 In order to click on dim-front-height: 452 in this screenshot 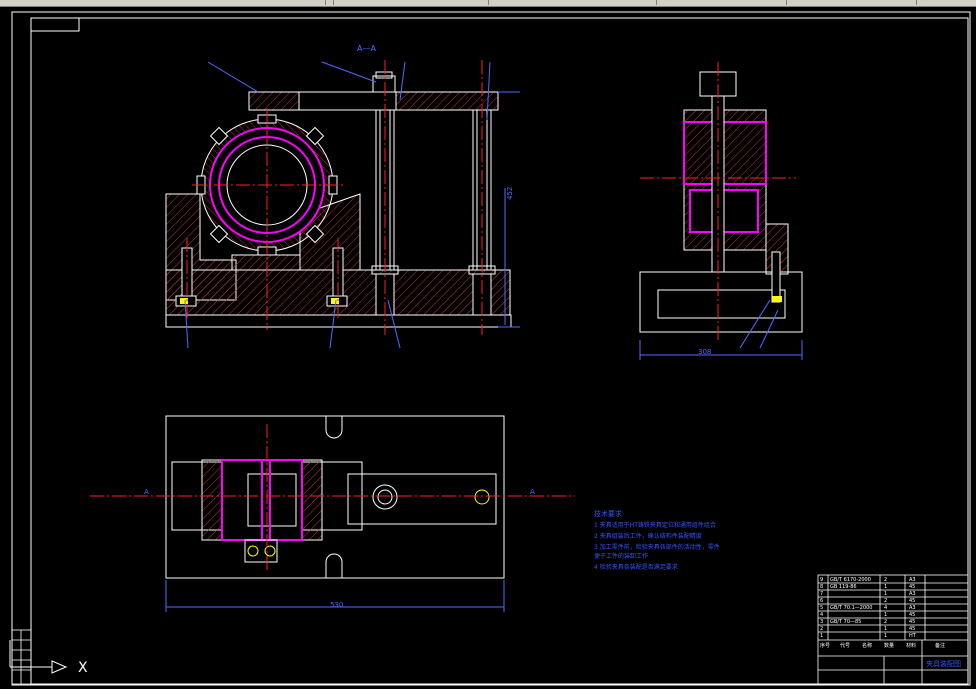, I will do `click(510, 193)`.